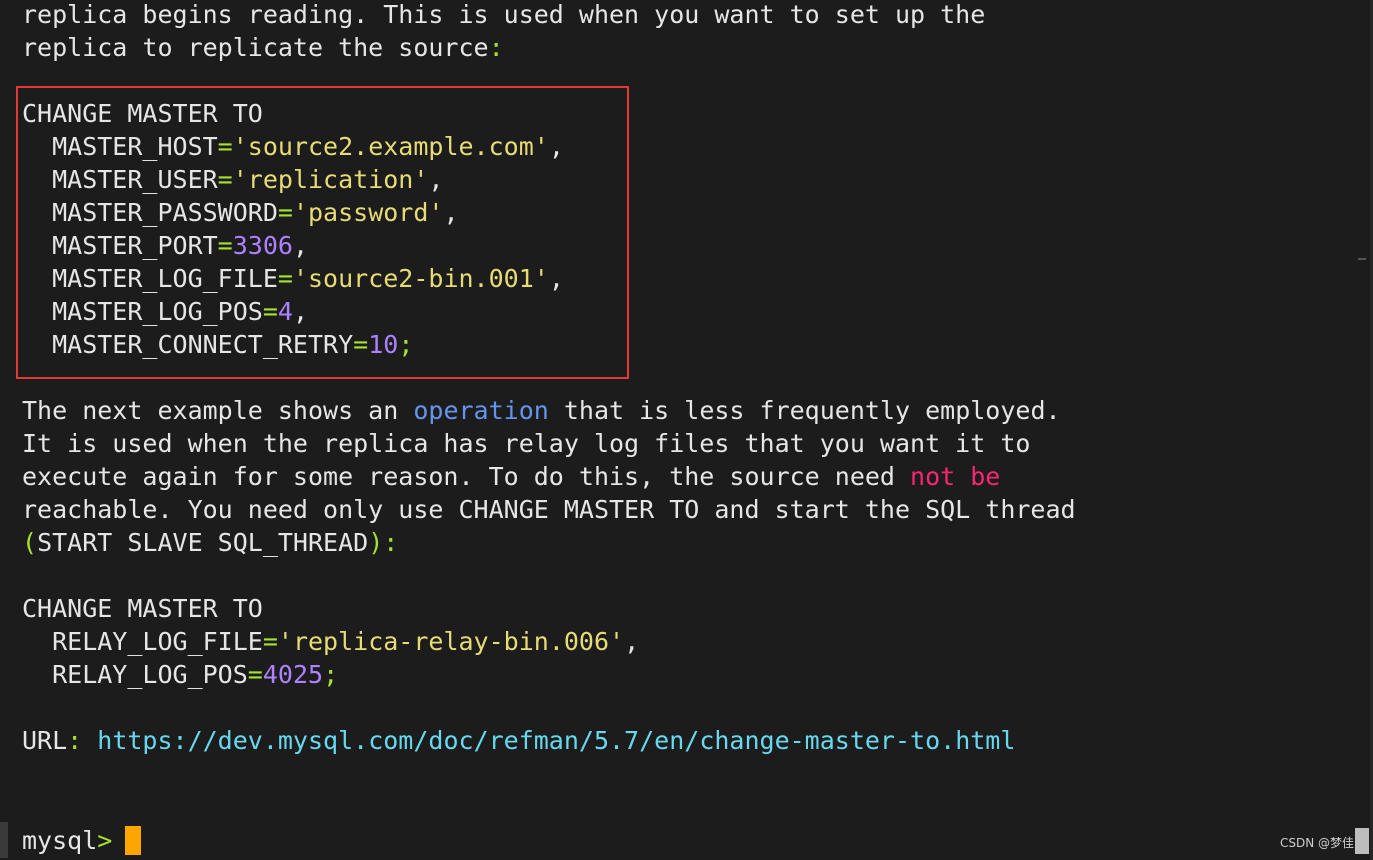 The image size is (1373, 860). I want to click on master-host-value: 'source2.example.com', so click(390, 146).